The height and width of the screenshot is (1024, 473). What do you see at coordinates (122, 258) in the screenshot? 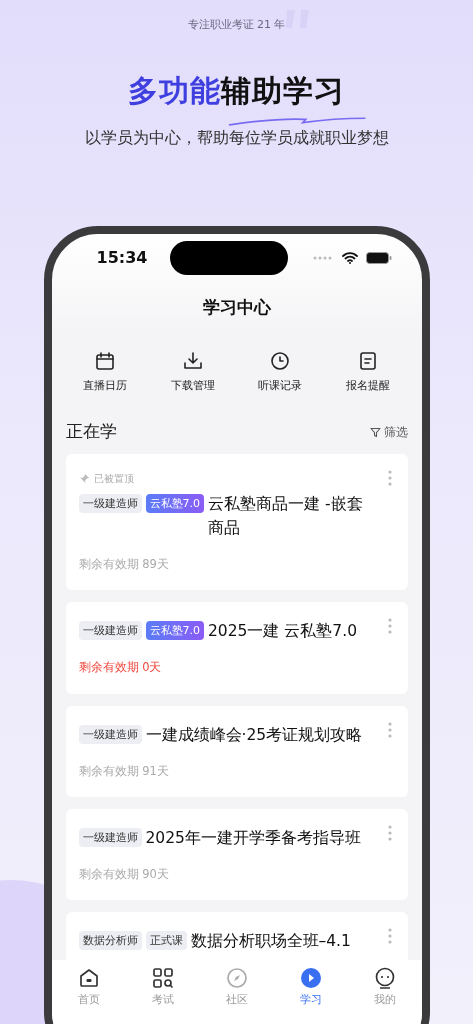
I see `status-time: 15:34` at bounding box center [122, 258].